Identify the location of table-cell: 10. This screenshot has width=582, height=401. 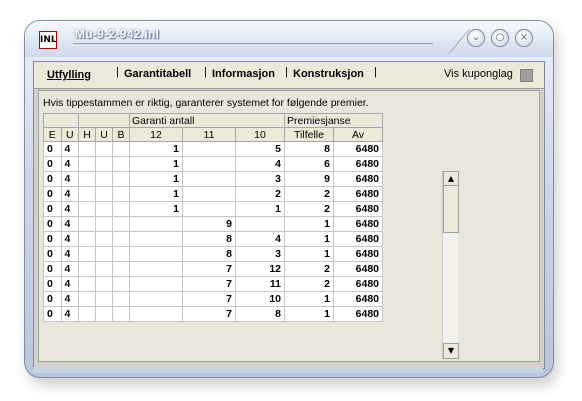
(260, 299).